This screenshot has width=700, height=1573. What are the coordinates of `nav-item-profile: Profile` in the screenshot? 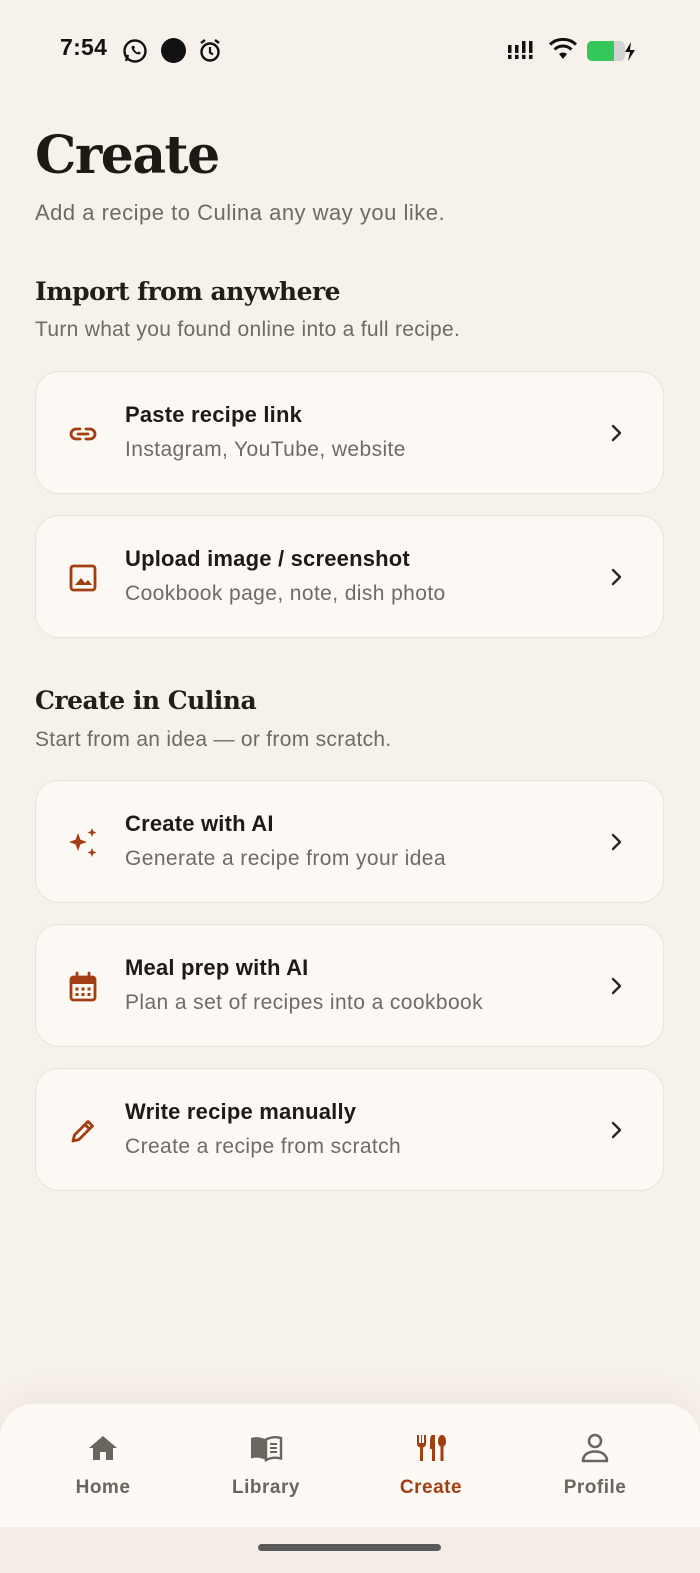 It's located at (595, 1464).